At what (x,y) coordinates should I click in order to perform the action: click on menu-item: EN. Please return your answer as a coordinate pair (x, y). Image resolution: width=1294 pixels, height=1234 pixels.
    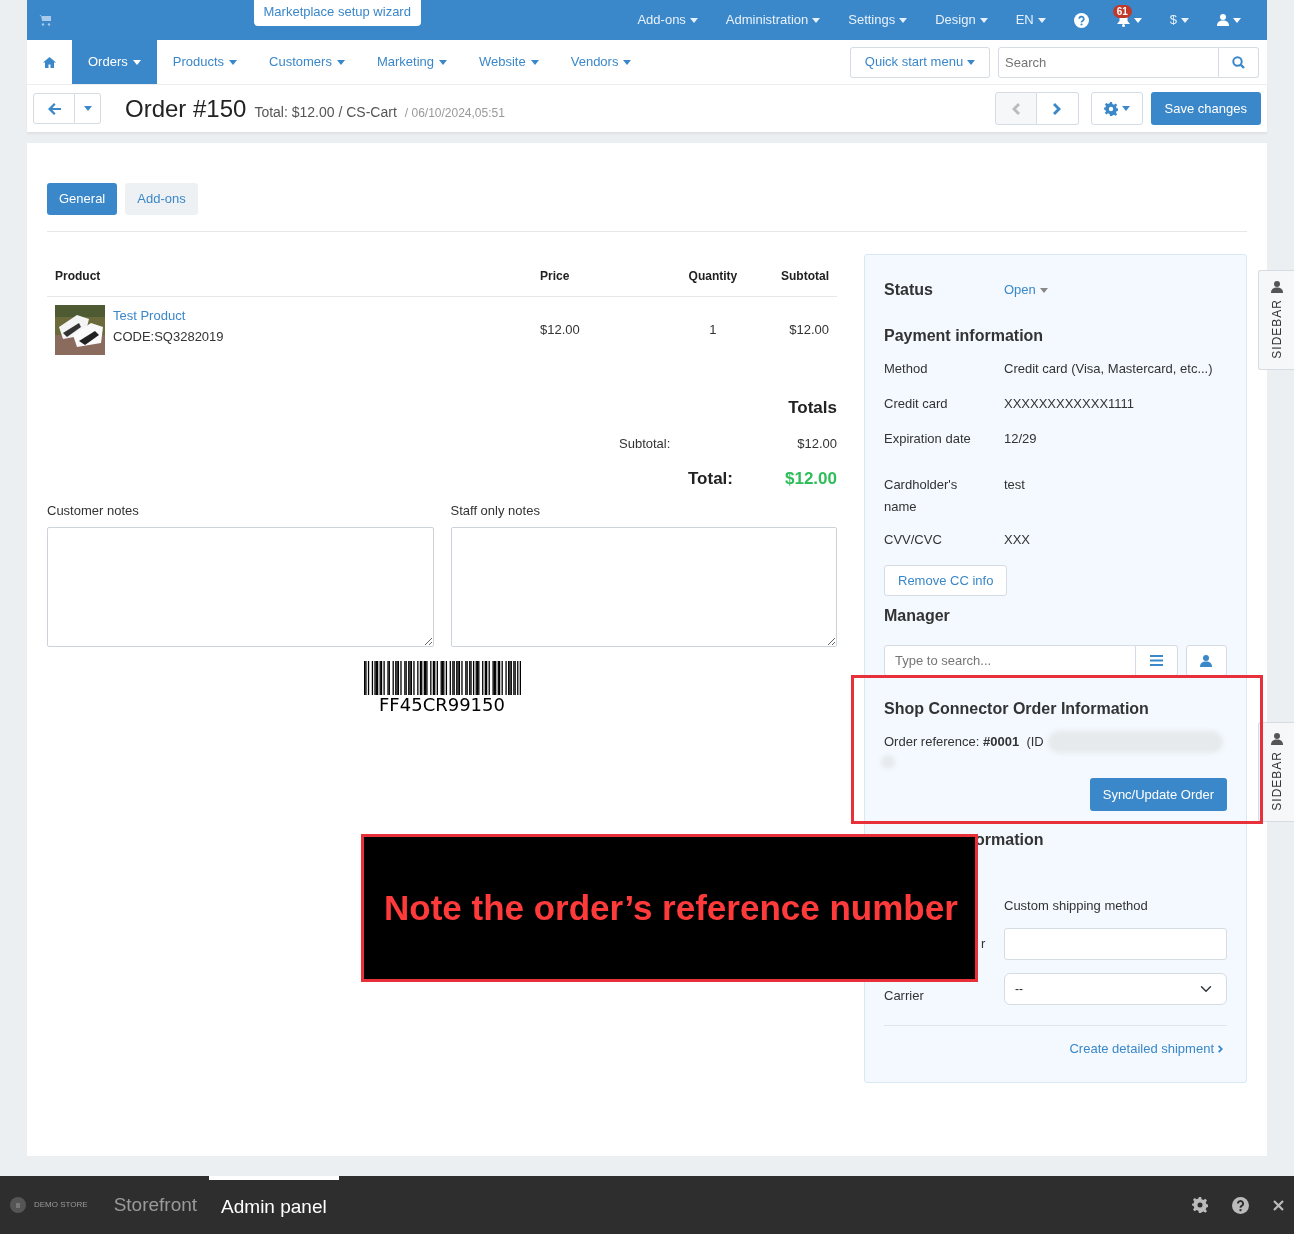
    Looking at the image, I should click on (1030, 20).